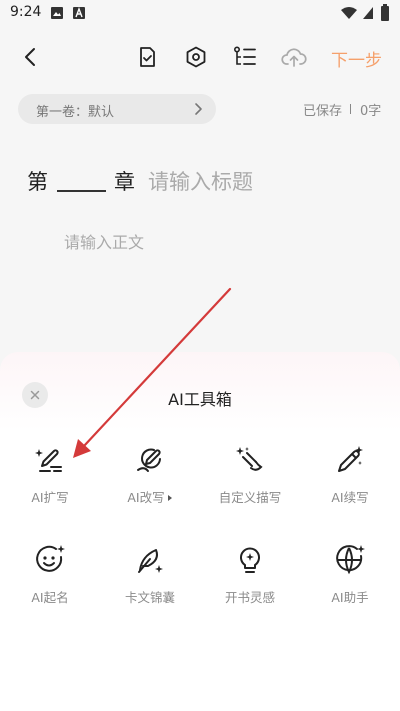 This screenshot has height=711, width=400. I want to click on upload-button, so click(294, 57).